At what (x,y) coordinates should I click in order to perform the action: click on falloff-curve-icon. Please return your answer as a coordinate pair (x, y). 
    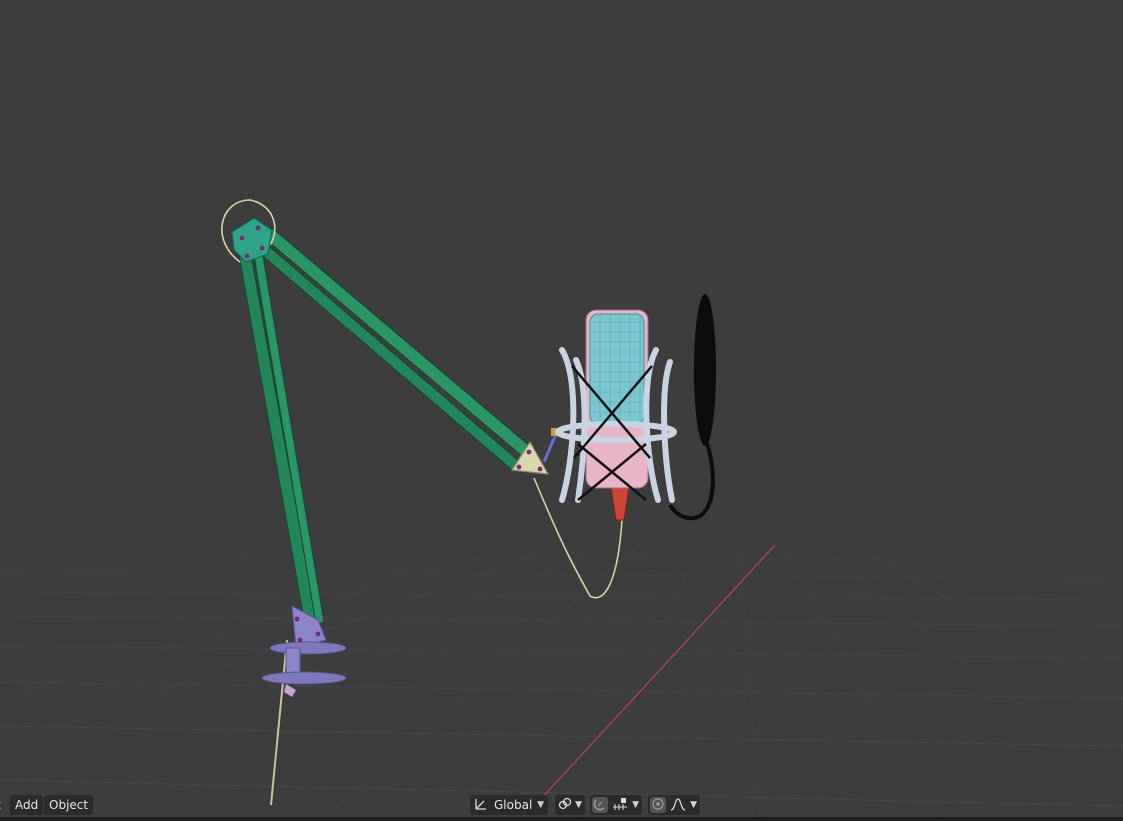
    Looking at the image, I should click on (678, 805).